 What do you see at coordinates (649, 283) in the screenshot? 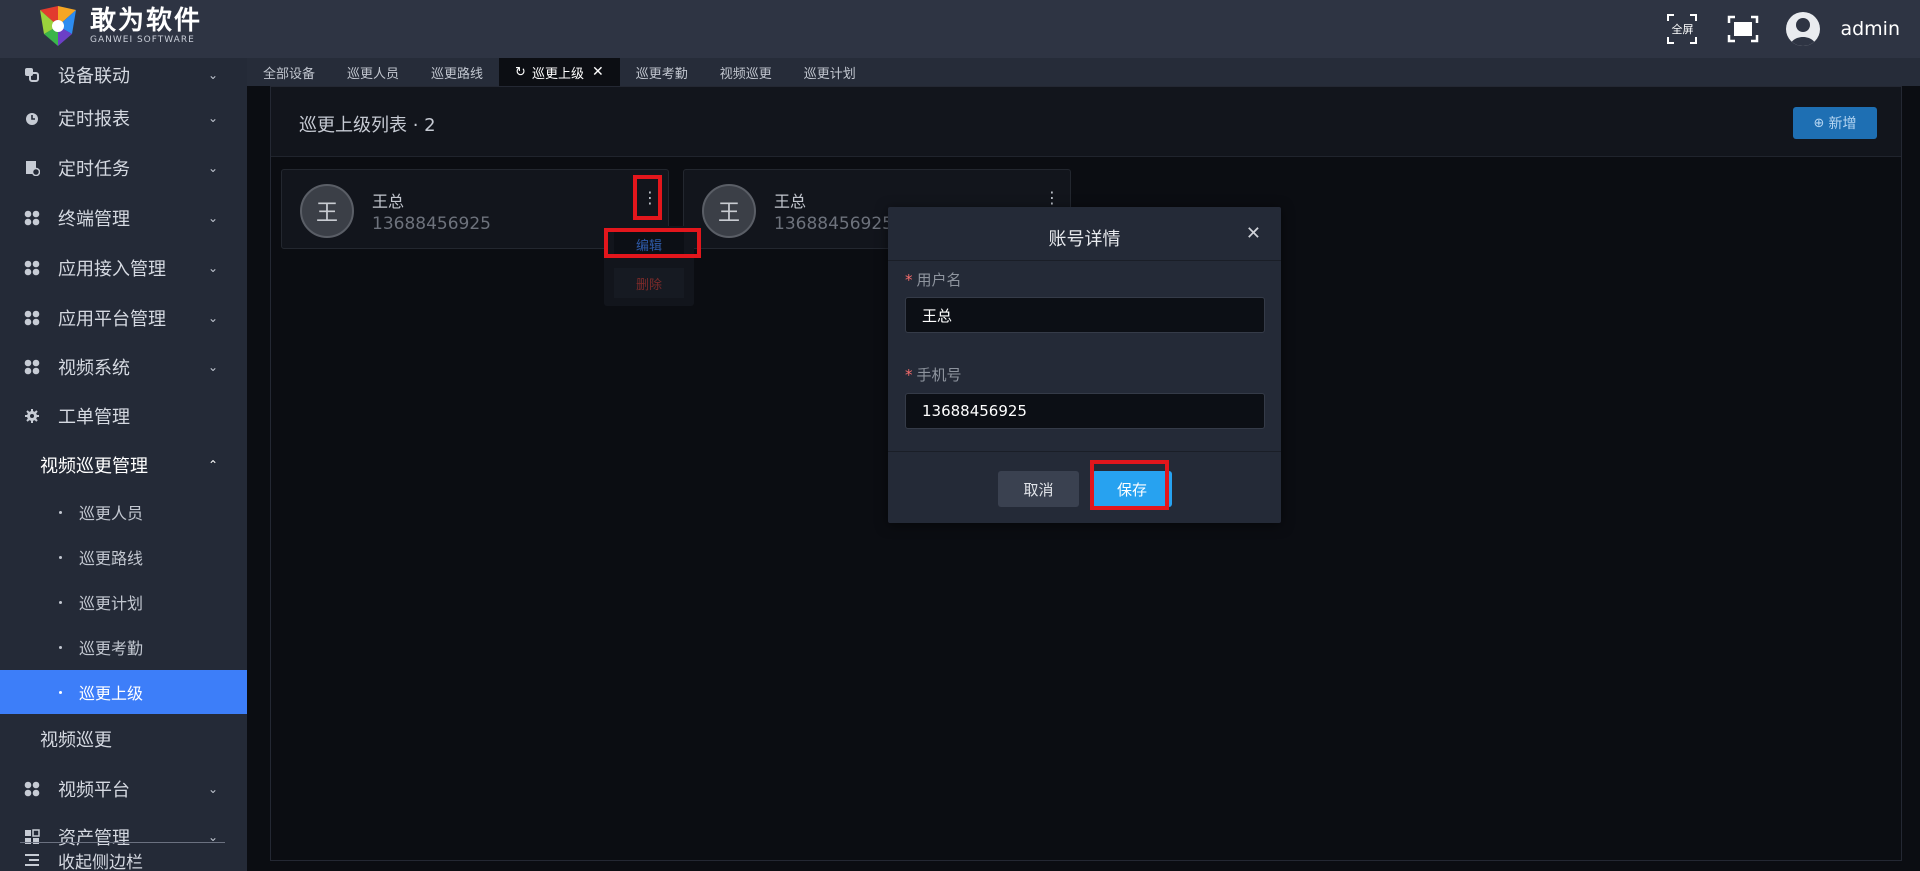
I see `delete-menu-item: 删除` at bounding box center [649, 283].